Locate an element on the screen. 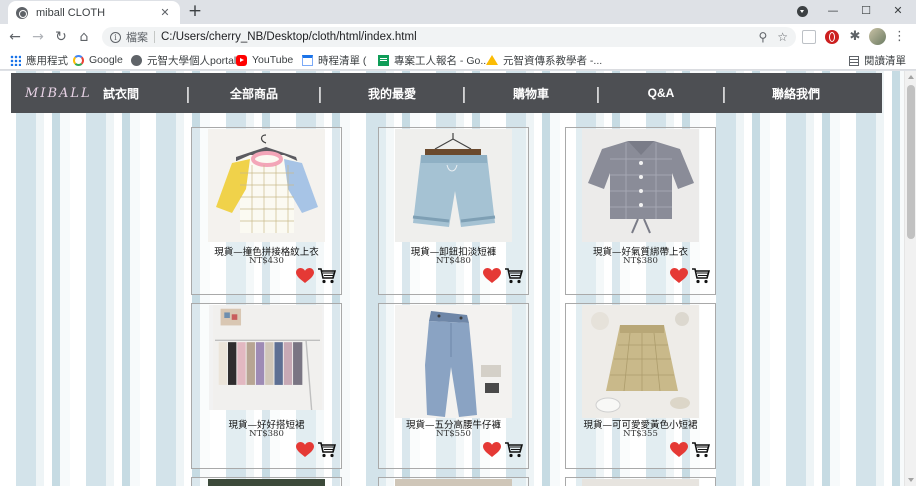 The height and width of the screenshot is (486, 916). minimize-button: — is located at coordinates (833, 11).